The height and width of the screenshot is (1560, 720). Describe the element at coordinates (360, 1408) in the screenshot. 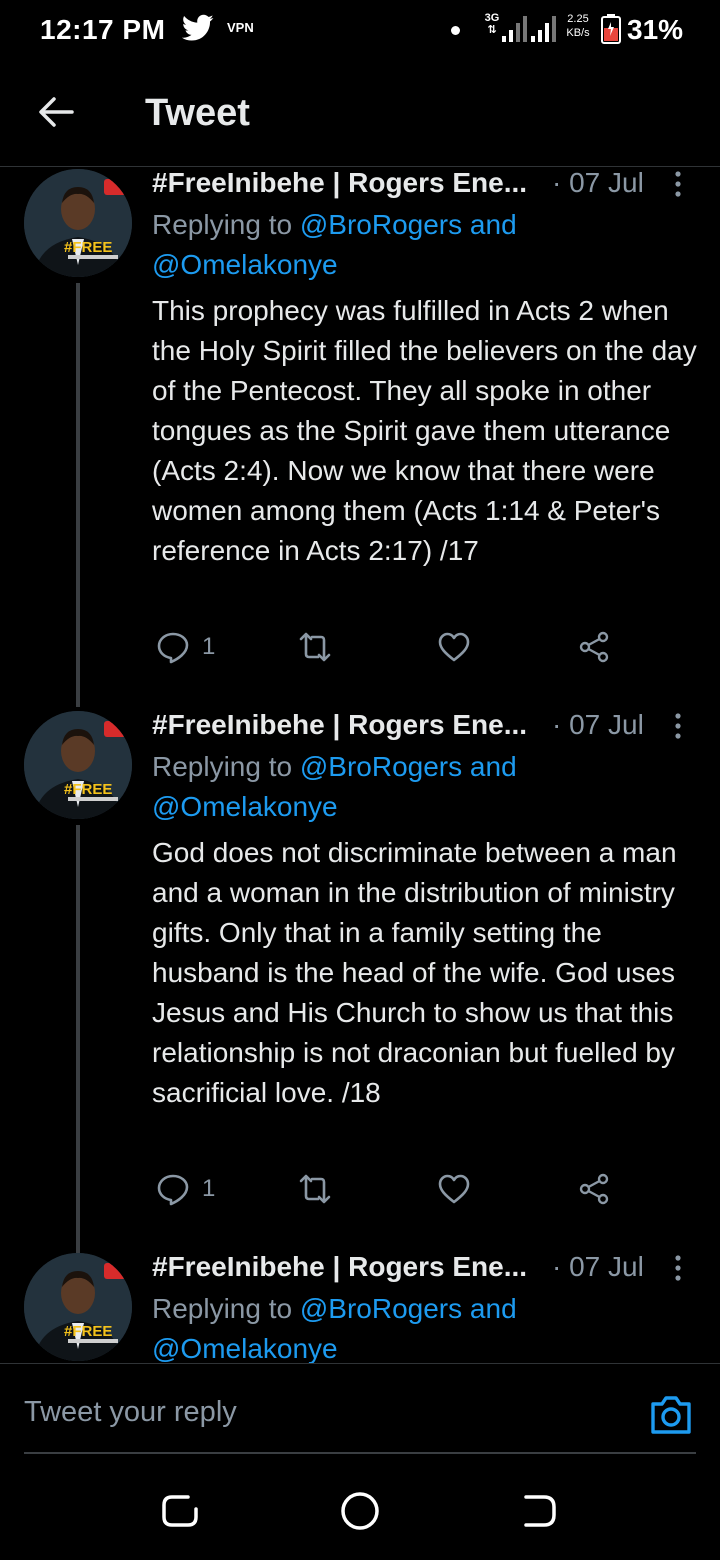

I see `reply-composer: Tweet your reply` at that location.